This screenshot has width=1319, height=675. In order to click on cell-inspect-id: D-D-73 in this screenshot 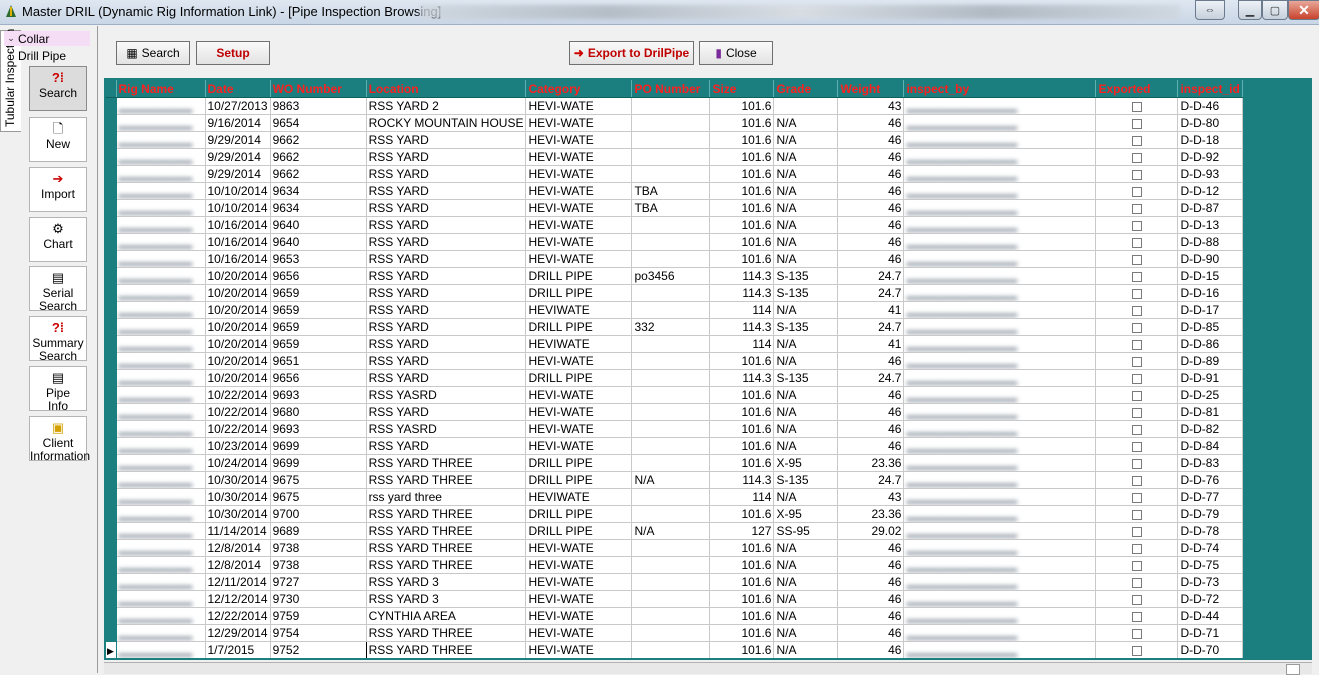, I will do `click(1210, 582)`.